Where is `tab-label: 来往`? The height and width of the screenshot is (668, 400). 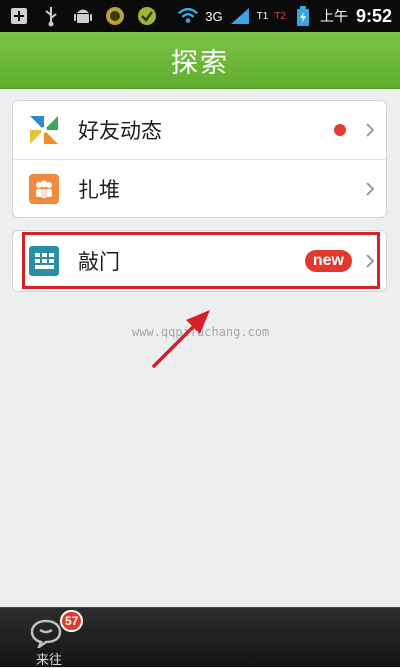
tab-label: 来往 is located at coordinates (49, 660).